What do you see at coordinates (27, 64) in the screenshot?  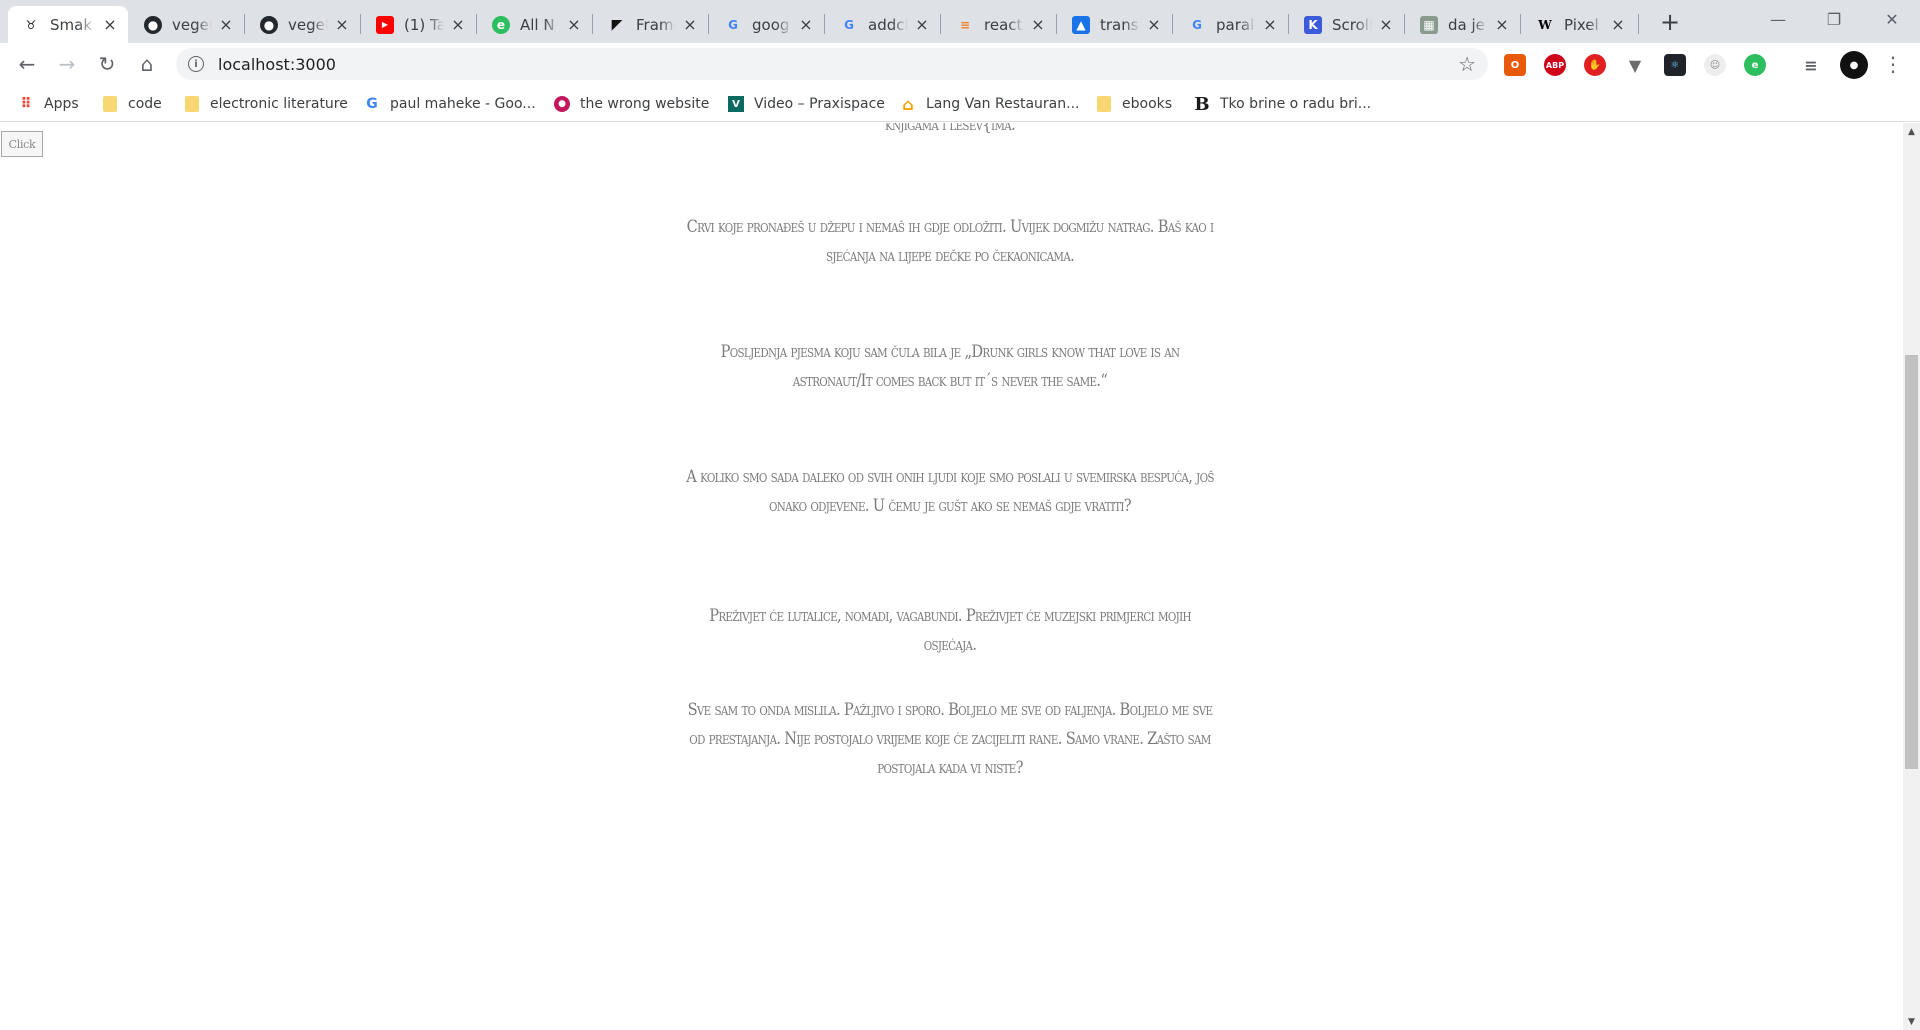 I see `back-button: ←` at bounding box center [27, 64].